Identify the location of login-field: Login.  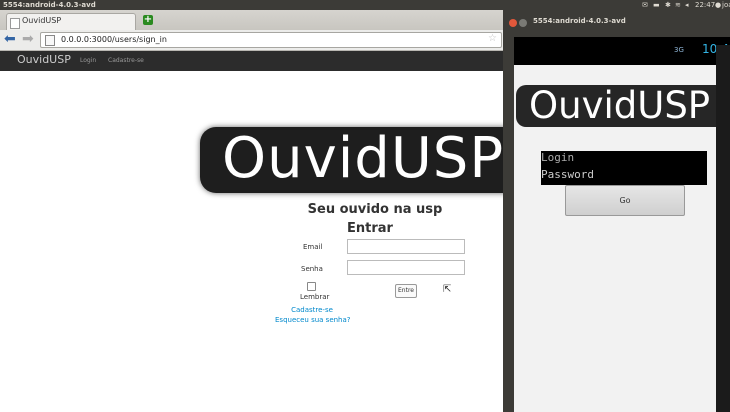
(557, 157).